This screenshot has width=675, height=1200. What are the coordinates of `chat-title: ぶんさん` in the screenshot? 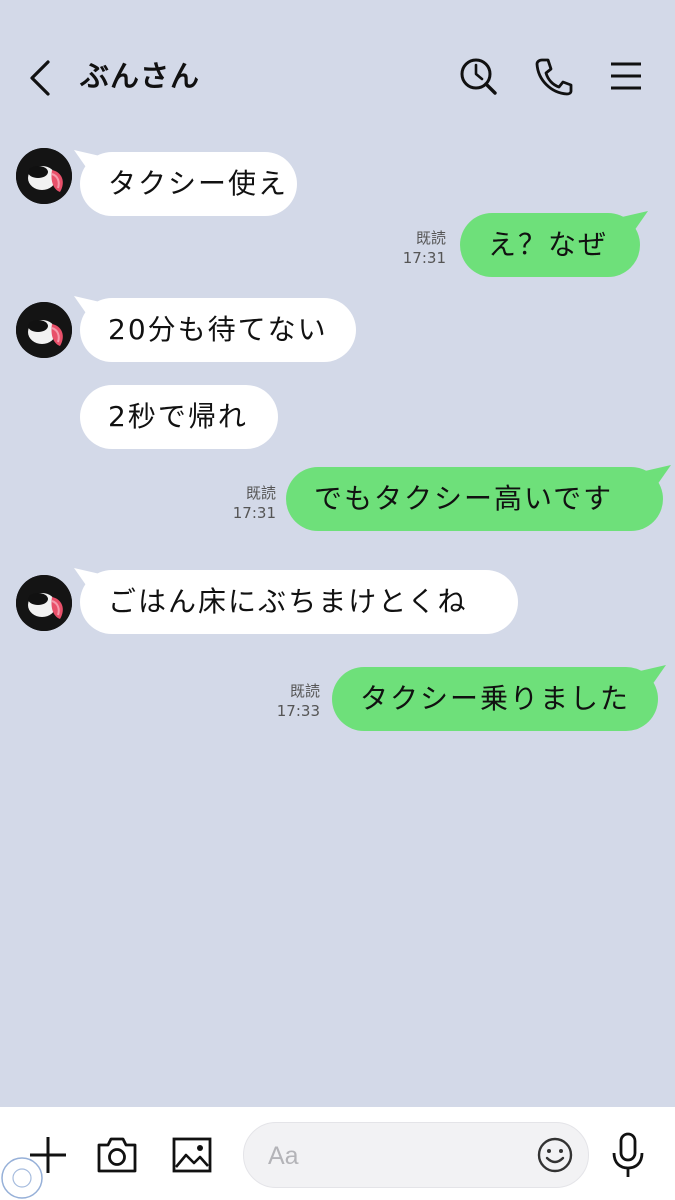 It's located at (140, 76).